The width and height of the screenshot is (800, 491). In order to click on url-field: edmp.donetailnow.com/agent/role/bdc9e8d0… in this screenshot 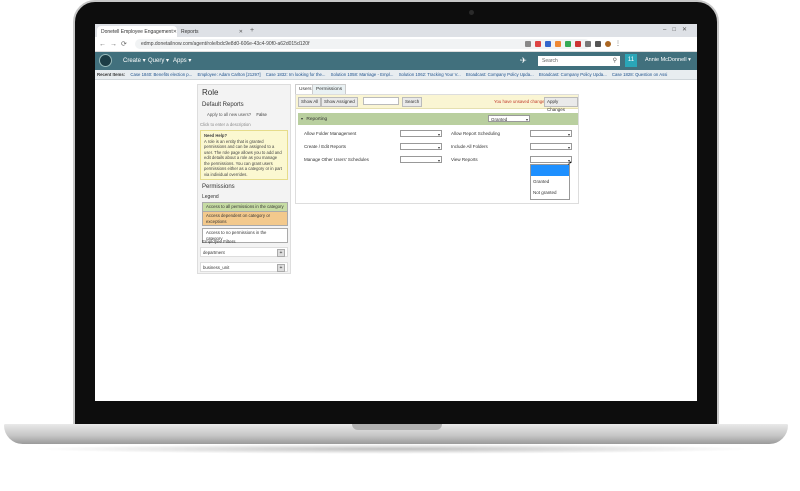, I will do `click(362, 44)`.